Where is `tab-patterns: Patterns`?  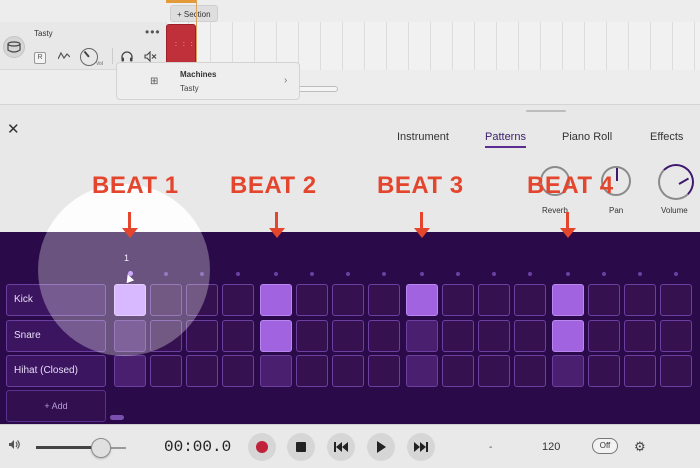 tab-patterns: Patterns is located at coordinates (505, 139).